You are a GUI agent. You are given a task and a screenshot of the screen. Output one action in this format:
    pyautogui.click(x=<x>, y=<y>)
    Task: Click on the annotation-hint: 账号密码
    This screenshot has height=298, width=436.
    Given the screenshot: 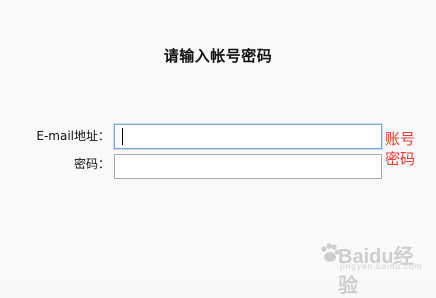 What is the action you would take?
    pyautogui.click(x=400, y=149)
    